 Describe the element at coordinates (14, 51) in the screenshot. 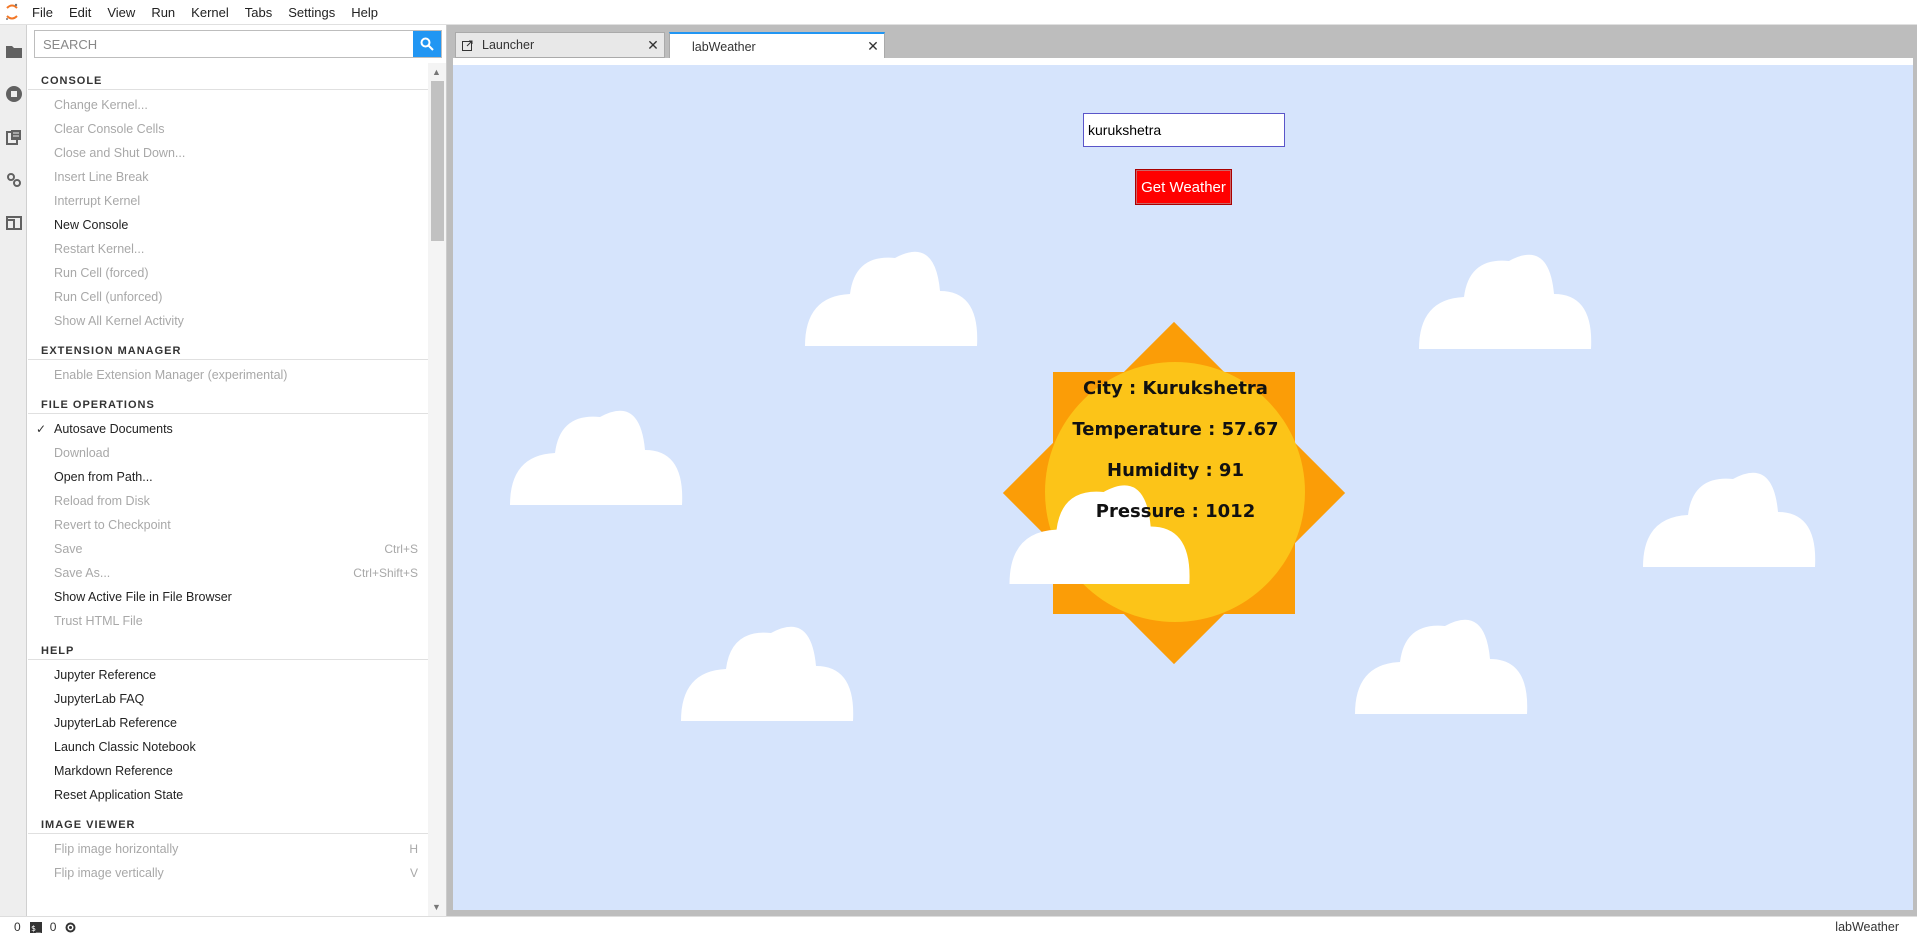

I see `folder-icon` at that location.